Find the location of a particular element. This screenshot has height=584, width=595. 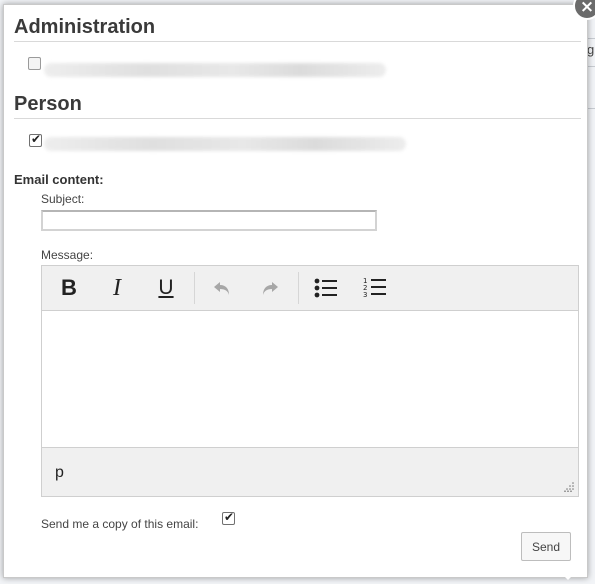

undo-button is located at coordinates (222, 288).